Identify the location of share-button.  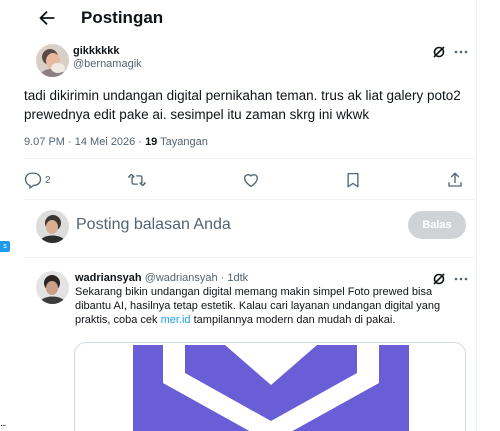
(455, 180).